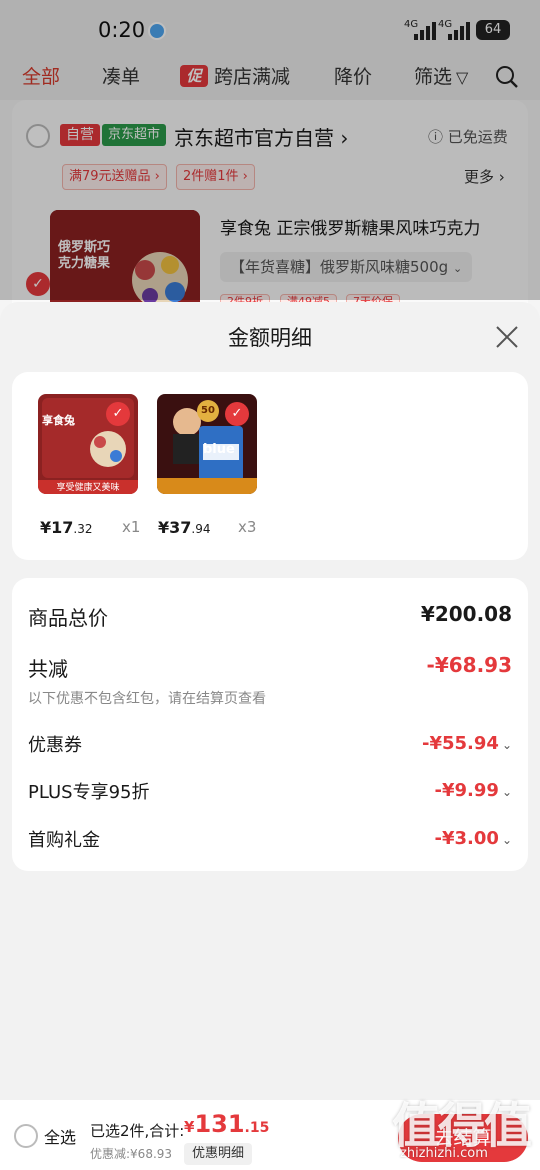 The width and height of the screenshot is (540, 1170). Describe the element at coordinates (460, 743) in the screenshot. I see `coupon-amount: -¥55.94` at that location.